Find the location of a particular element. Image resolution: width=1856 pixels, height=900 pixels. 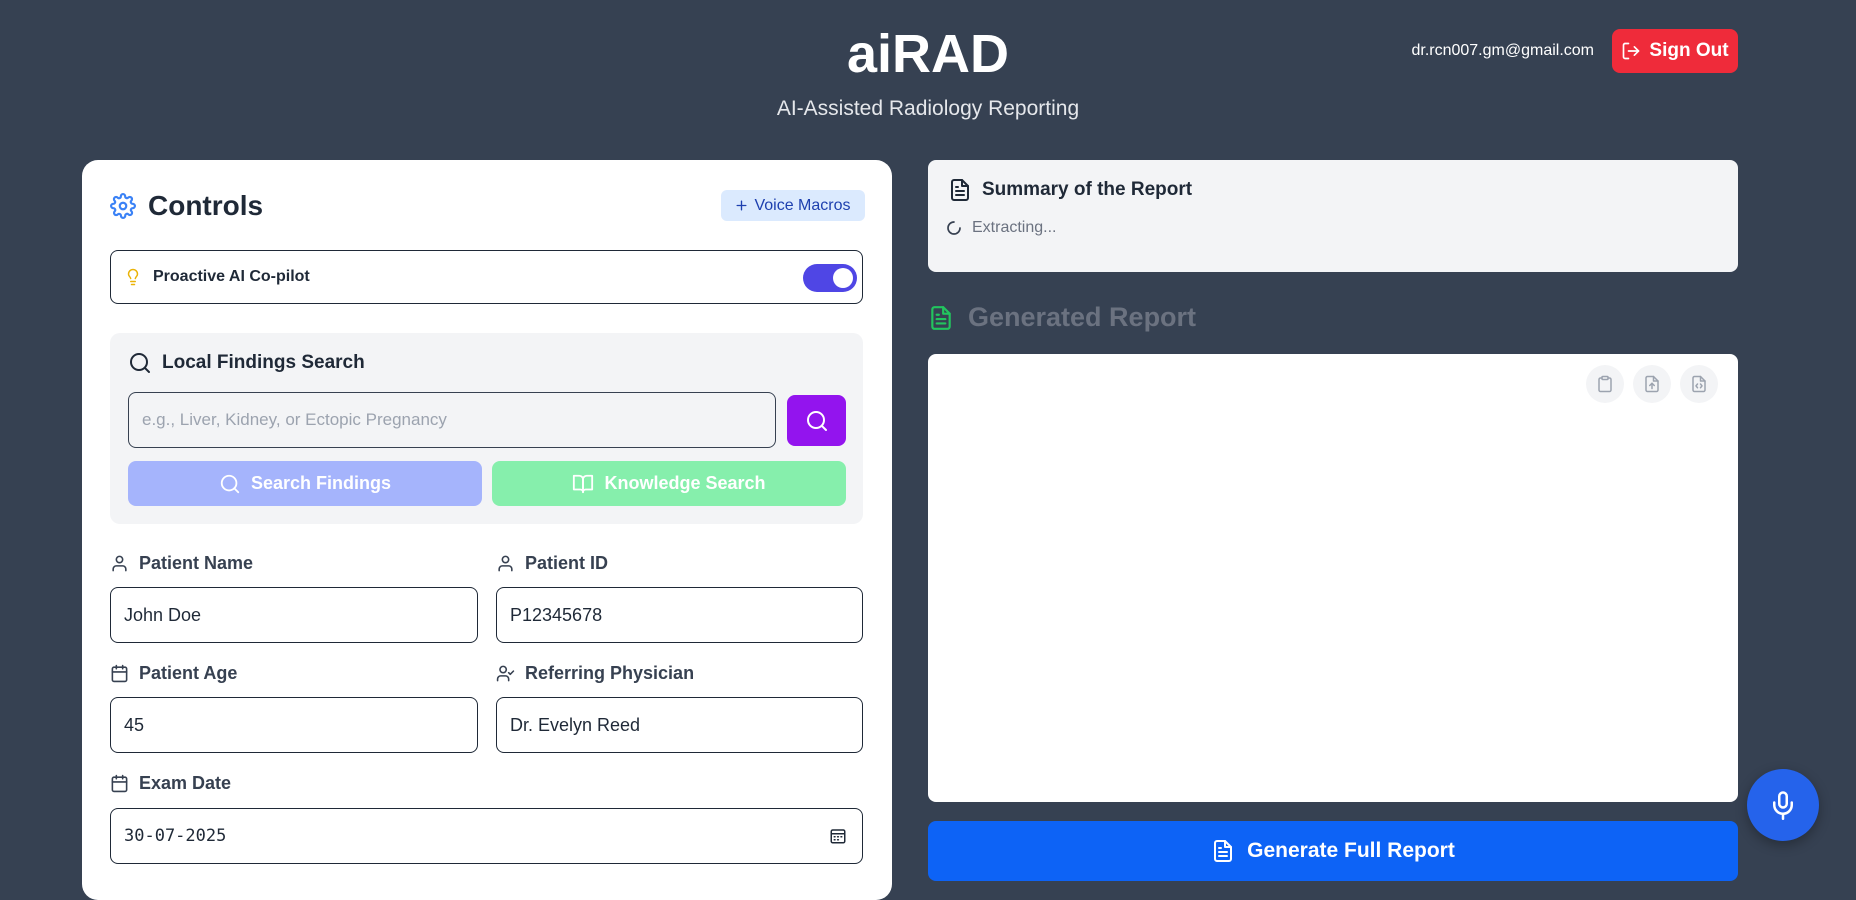

patient-id-input is located at coordinates (679, 615).